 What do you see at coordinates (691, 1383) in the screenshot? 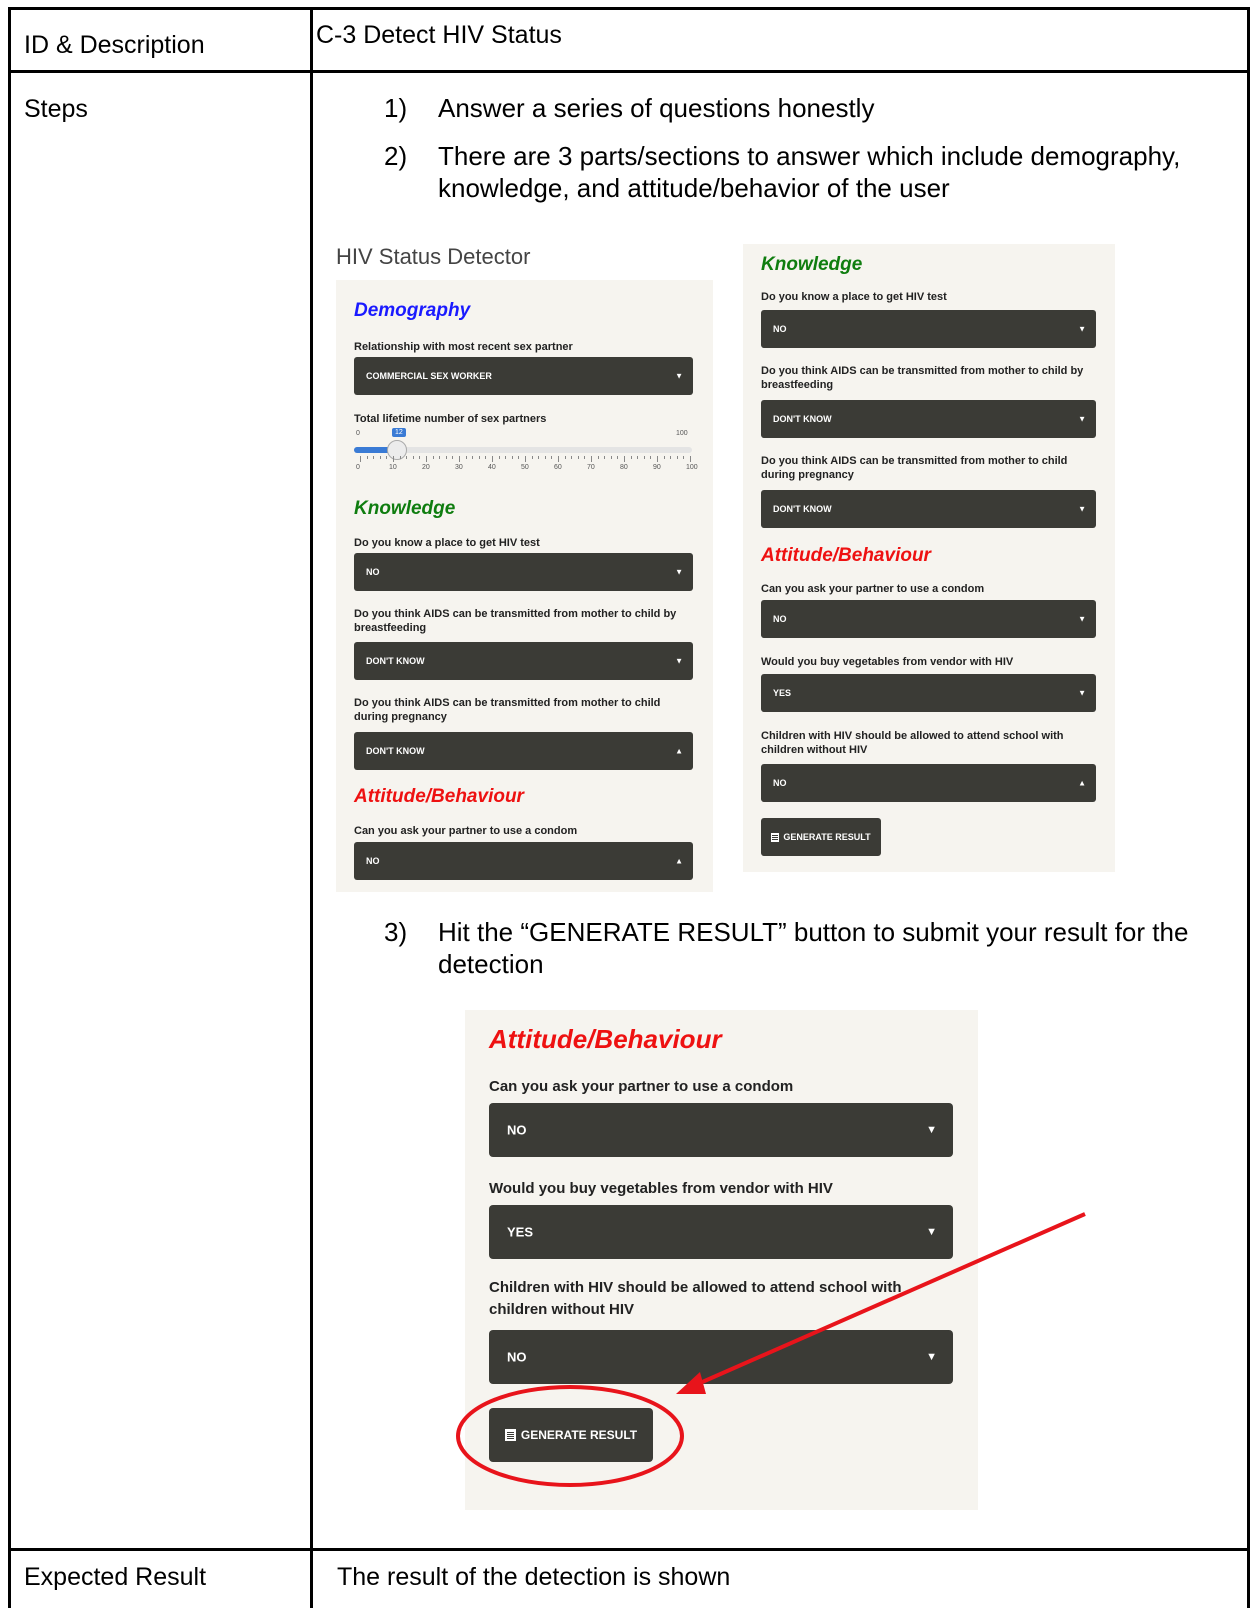
I see `arrow-head-icon` at bounding box center [691, 1383].